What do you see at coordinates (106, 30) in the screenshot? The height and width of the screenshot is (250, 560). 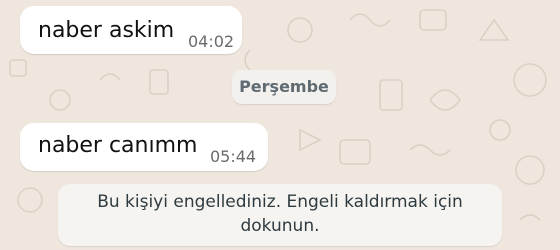 I see `message-text: naber askim` at bounding box center [106, 30].